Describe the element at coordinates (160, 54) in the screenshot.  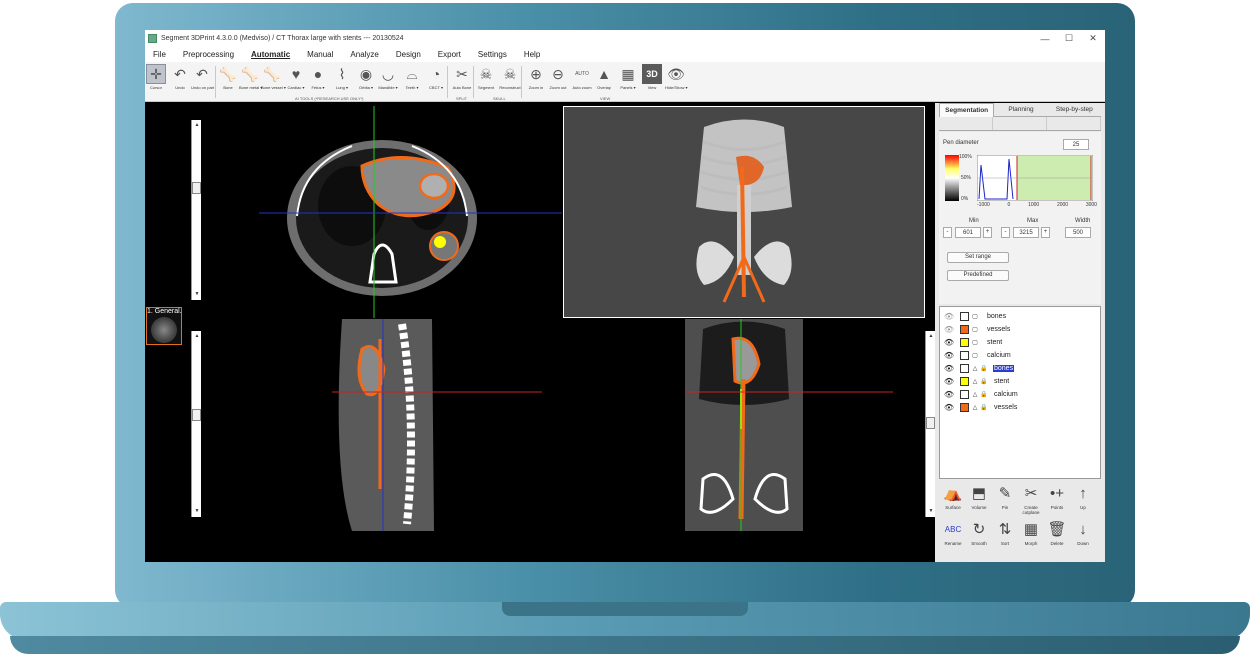
I see `menu-file: File` at that location.